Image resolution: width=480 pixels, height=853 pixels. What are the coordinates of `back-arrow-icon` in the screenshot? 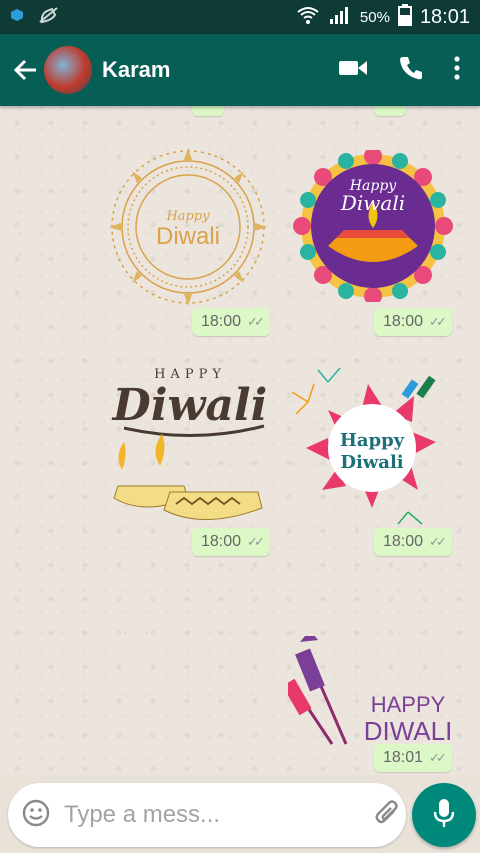 It's located at (26, 70).